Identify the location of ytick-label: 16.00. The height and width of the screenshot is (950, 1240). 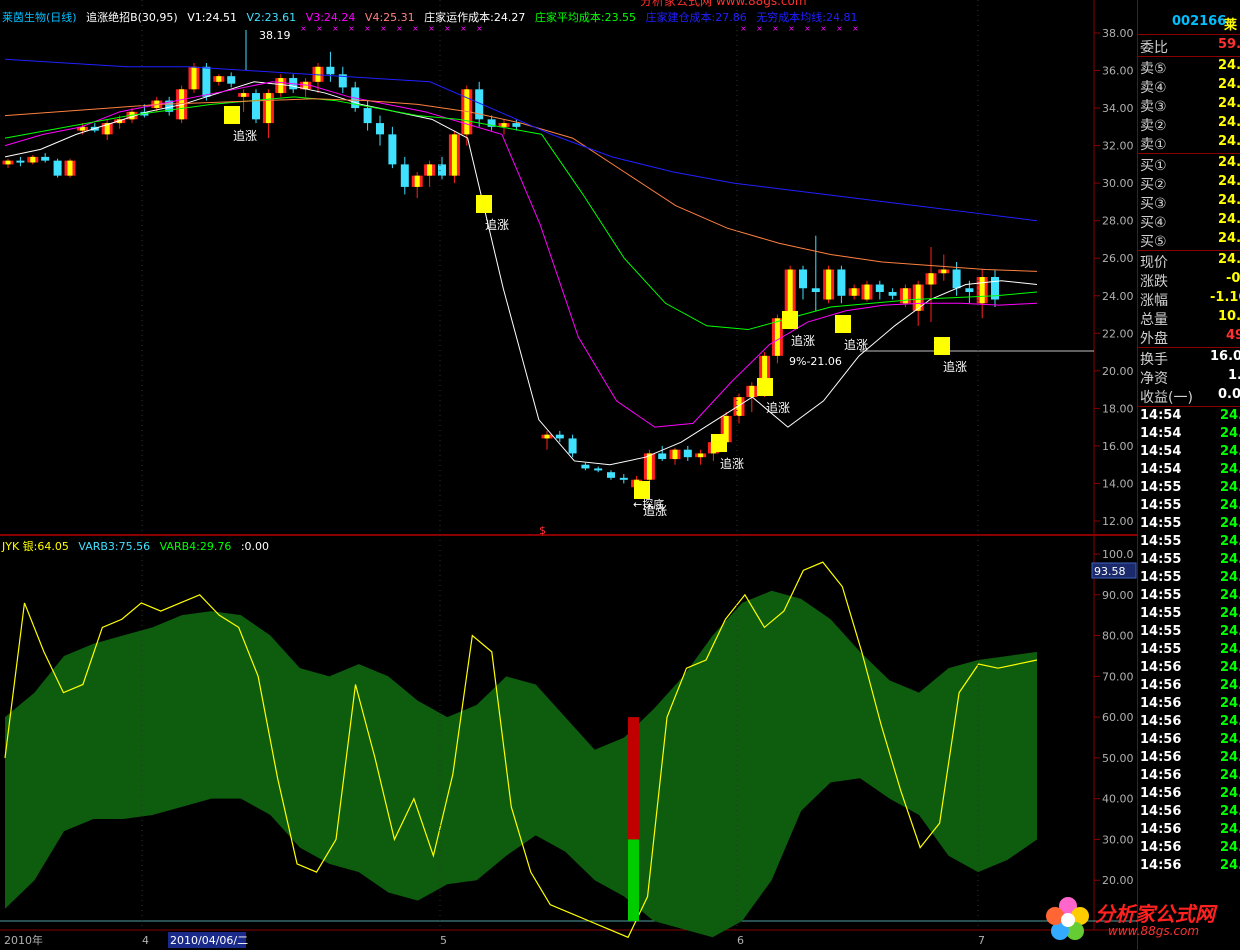
(1118, 446).